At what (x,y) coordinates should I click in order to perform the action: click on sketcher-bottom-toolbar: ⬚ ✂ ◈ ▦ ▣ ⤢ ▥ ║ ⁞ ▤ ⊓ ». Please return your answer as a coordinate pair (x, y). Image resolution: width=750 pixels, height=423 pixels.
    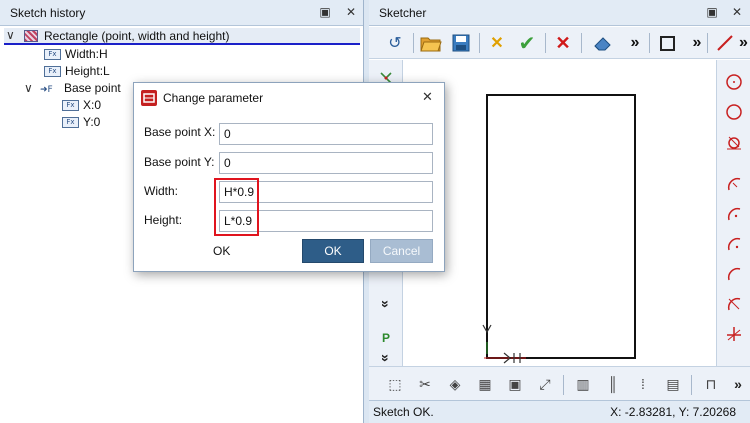
    Looking at the image, I should click on (559, 383).